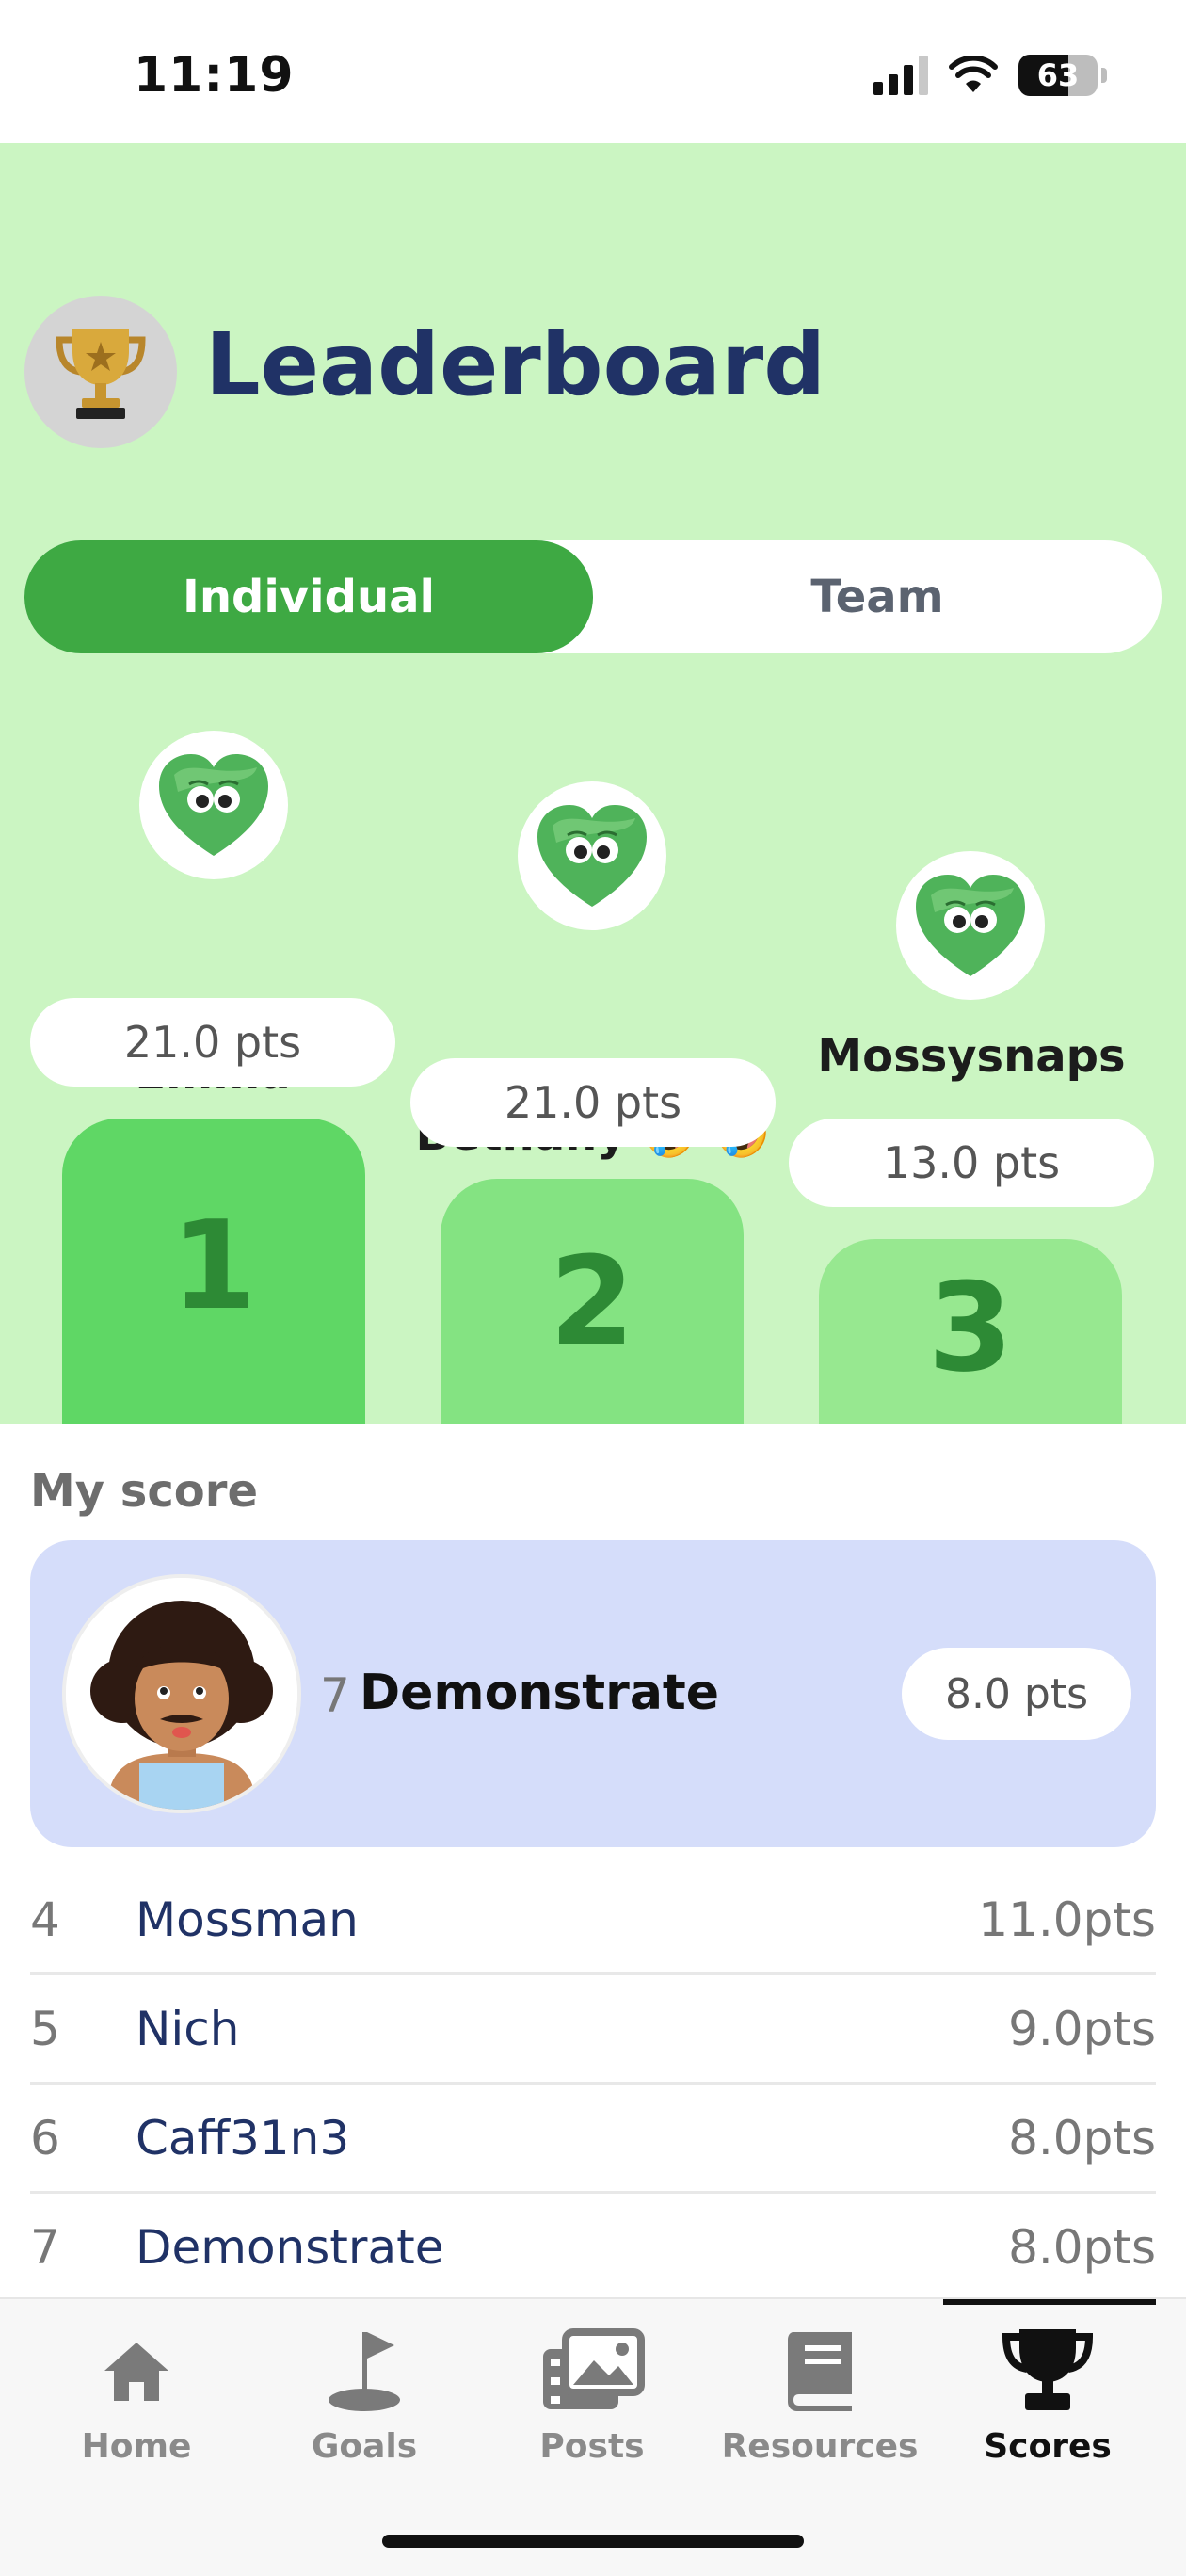 This screenshot has width=1186, height=2576. What do you see at coordinates (247, 1919) in the screenshot?
I see `rank-name: Mossman` at bounding box center [247, 1919].